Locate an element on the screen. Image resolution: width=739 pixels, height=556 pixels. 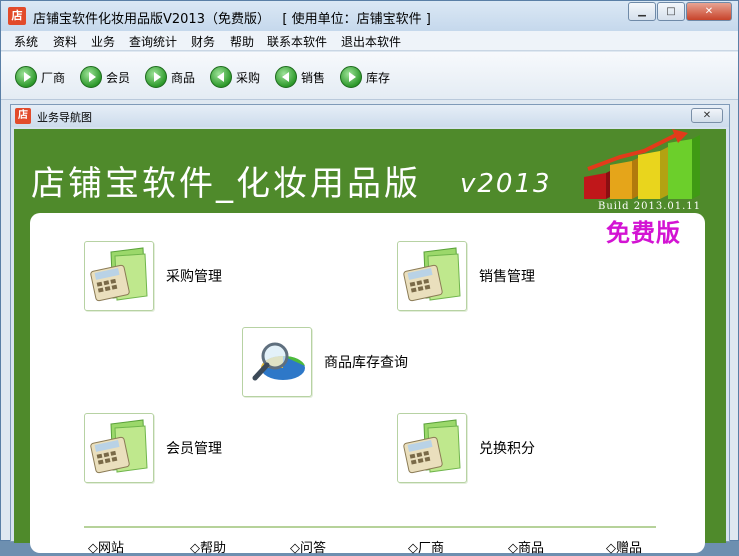
build-label: Build 2013.01.11 is located at coordinates (650, 206).